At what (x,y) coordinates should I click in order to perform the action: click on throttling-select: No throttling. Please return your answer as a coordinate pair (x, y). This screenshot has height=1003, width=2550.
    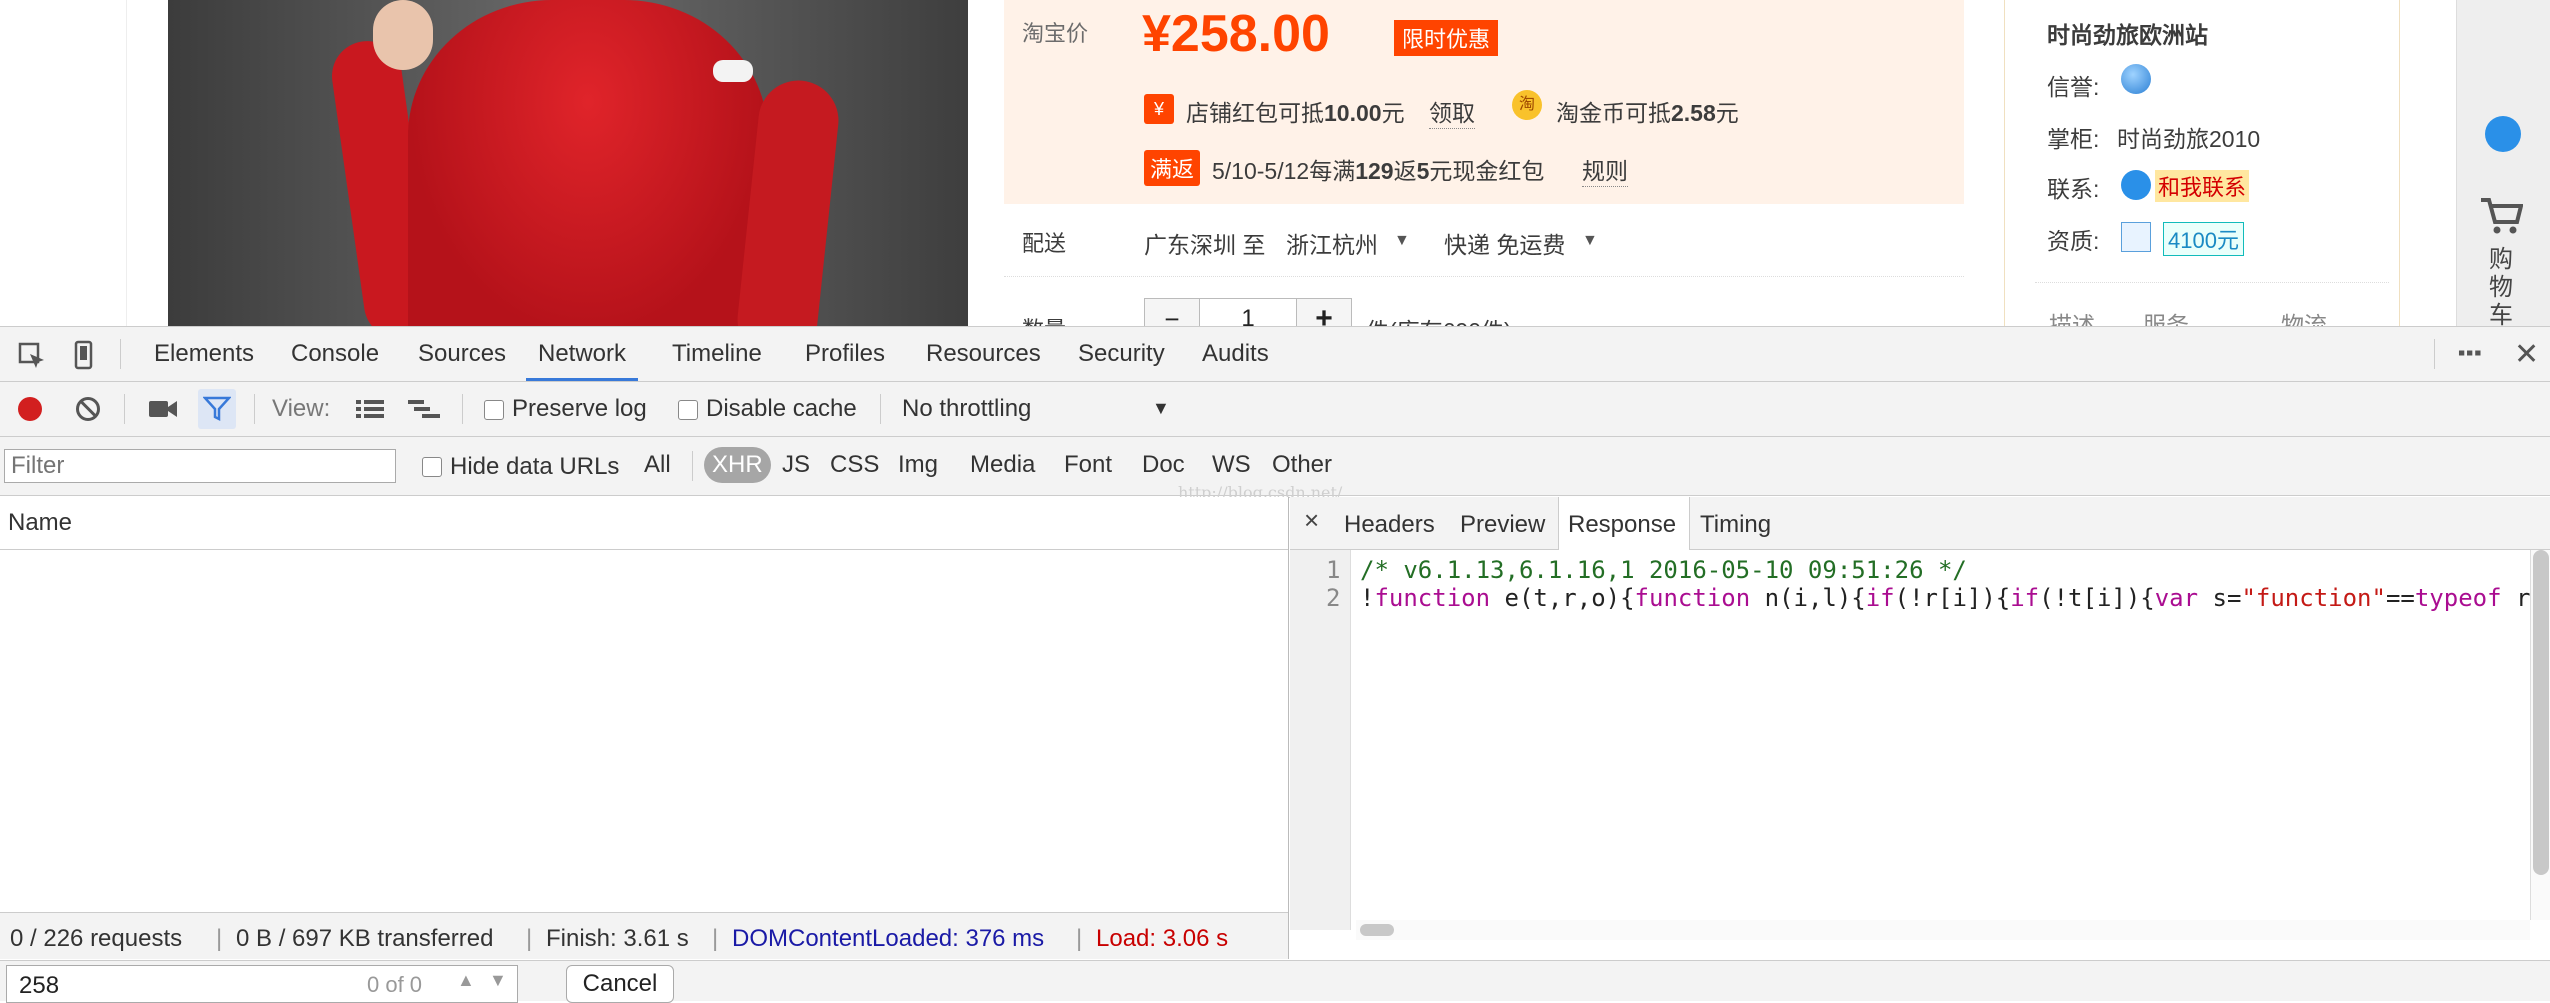
    Looking at the image, I should click on (966, 409).